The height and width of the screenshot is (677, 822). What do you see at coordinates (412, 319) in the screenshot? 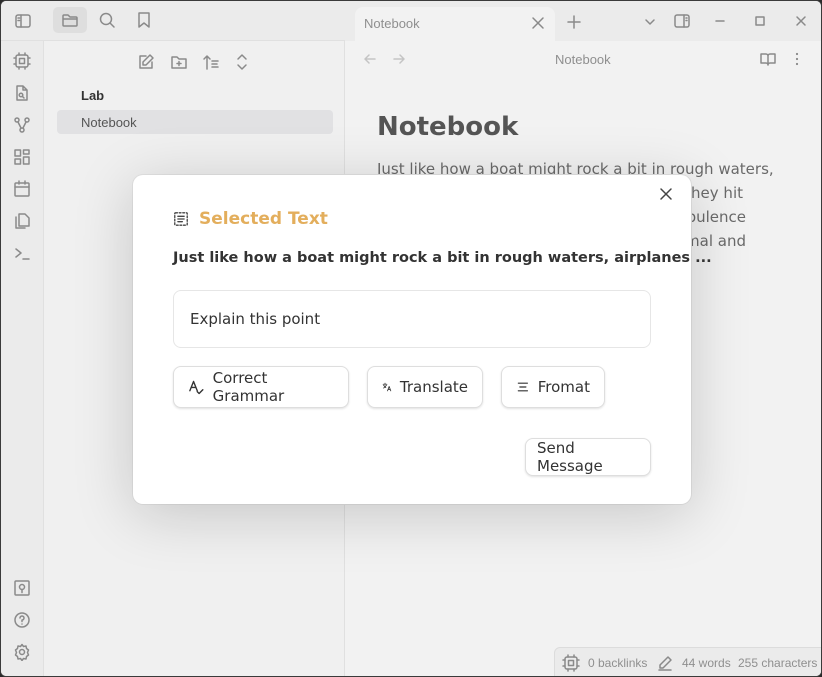
I see `prompt-input: Explain this point` at bounding box center [412, 319].